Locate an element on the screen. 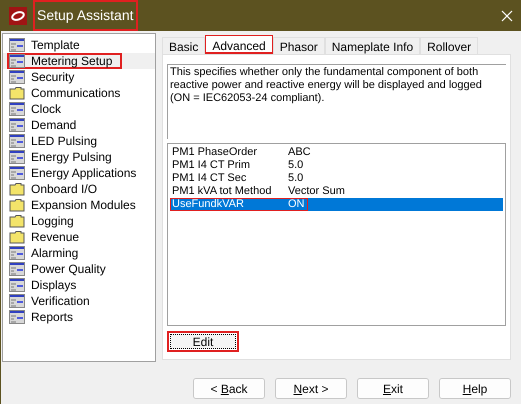  setting-name: UseFundkVAR is located at coordinates (229, 204).